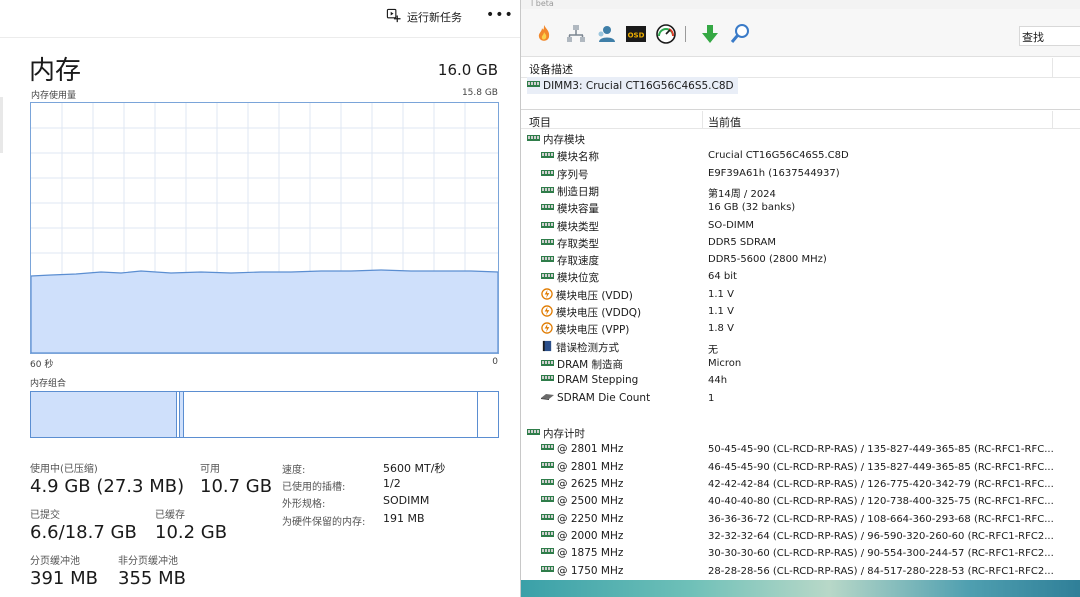 The height and width of the screenshot is (597, 1080). What do you see at coordinates (264, 414) in the screenshot?
I see `memory-composition-bar` at bounding box center [264, 414].